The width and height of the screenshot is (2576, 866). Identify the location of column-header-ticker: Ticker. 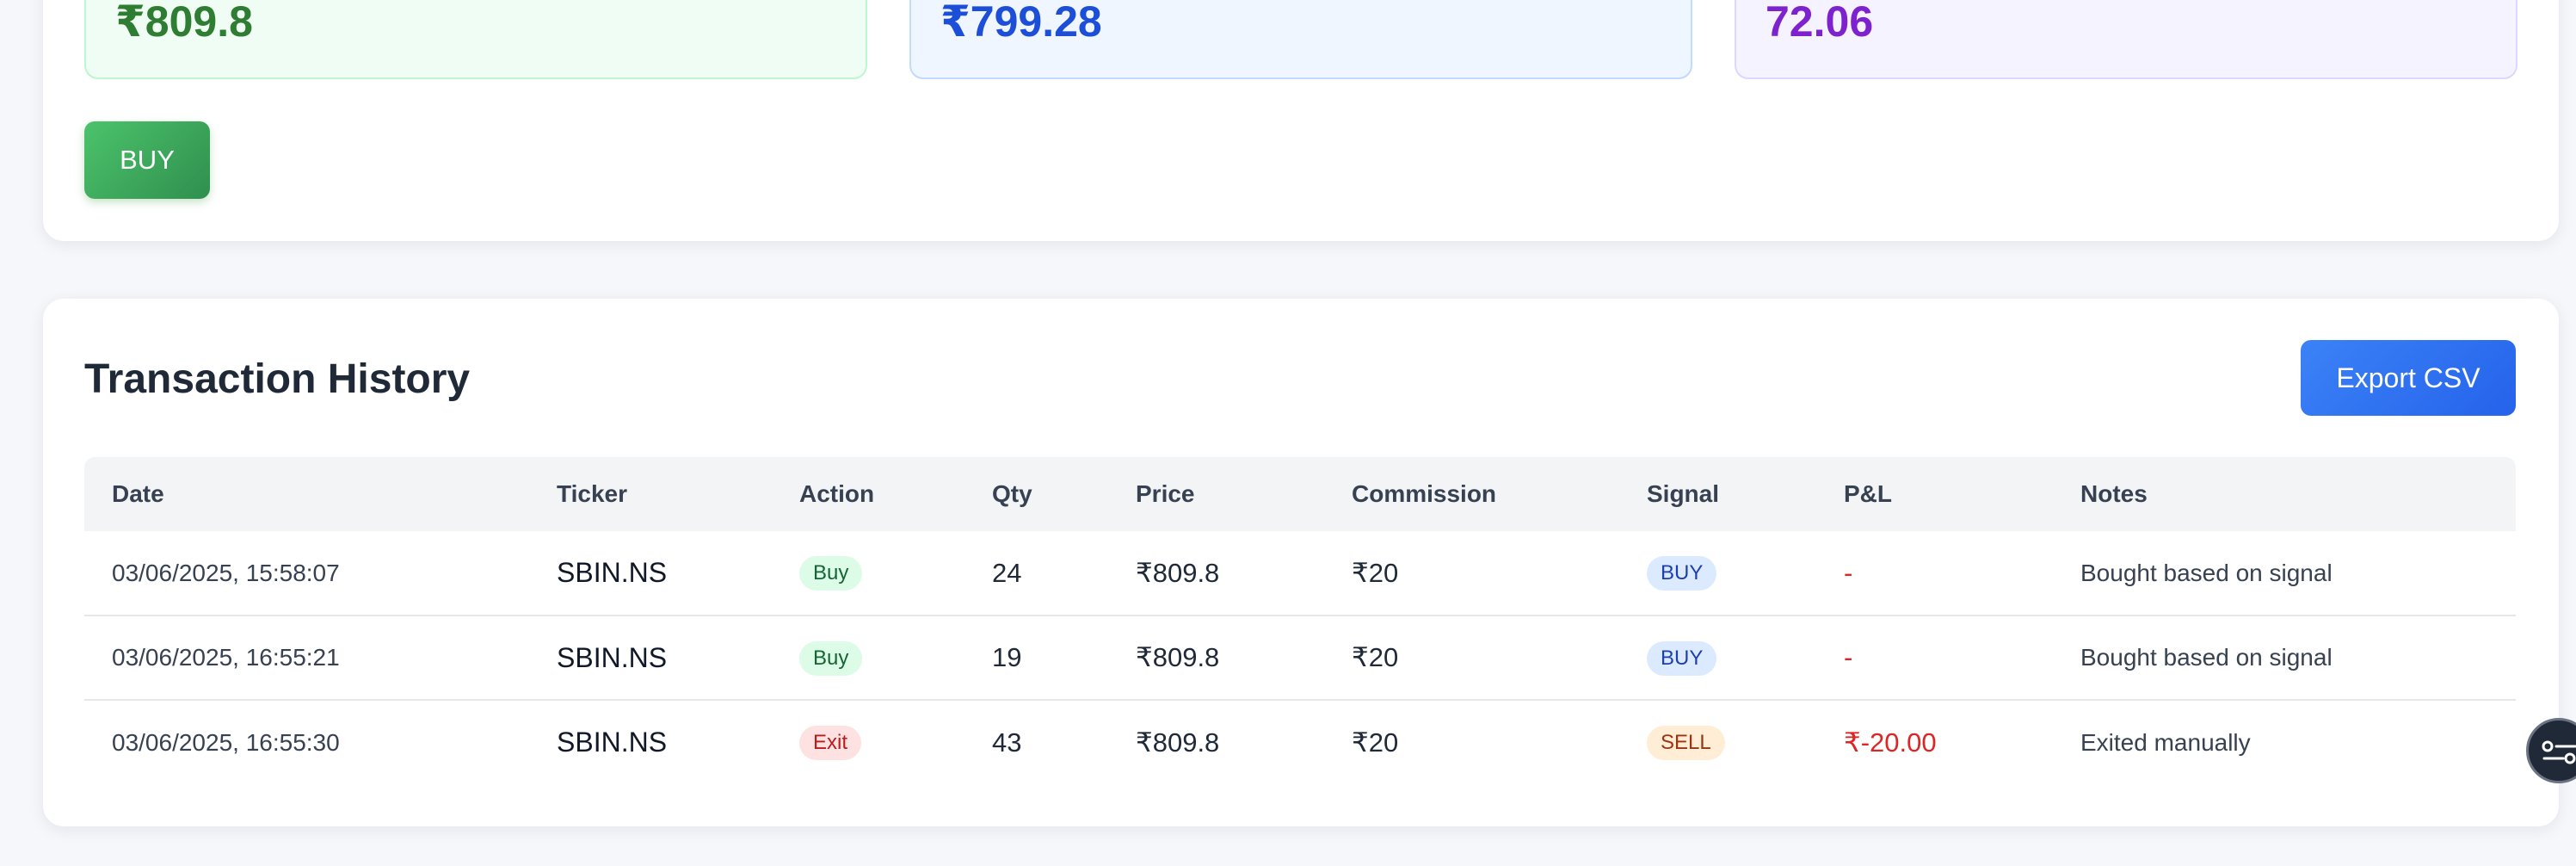
(650, 494).